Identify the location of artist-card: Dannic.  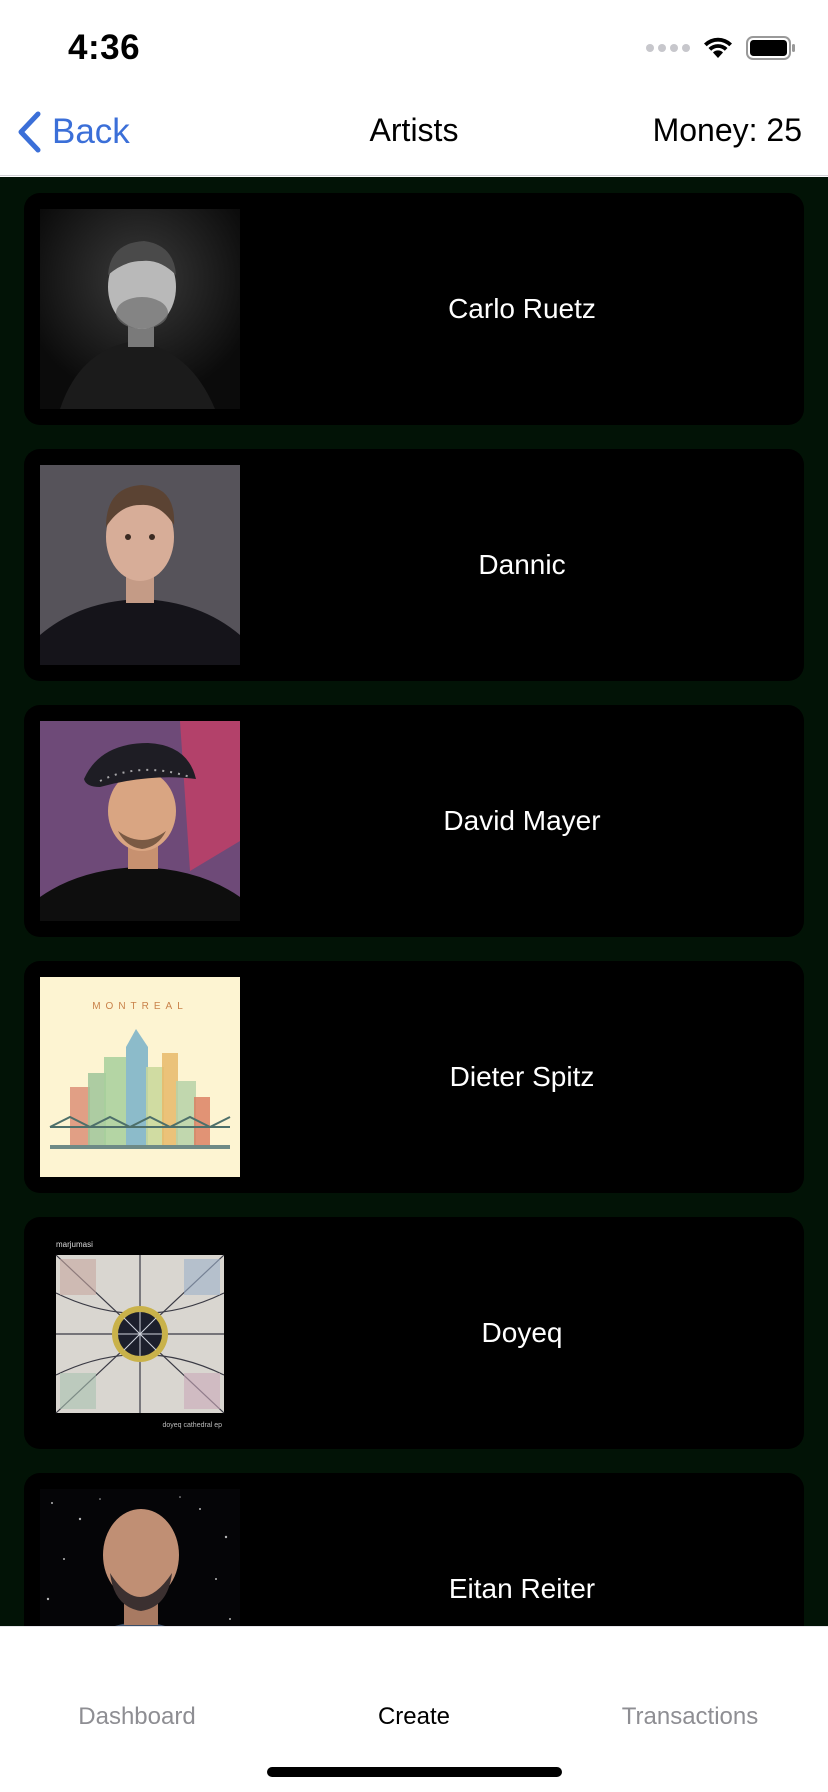
(414, 565).